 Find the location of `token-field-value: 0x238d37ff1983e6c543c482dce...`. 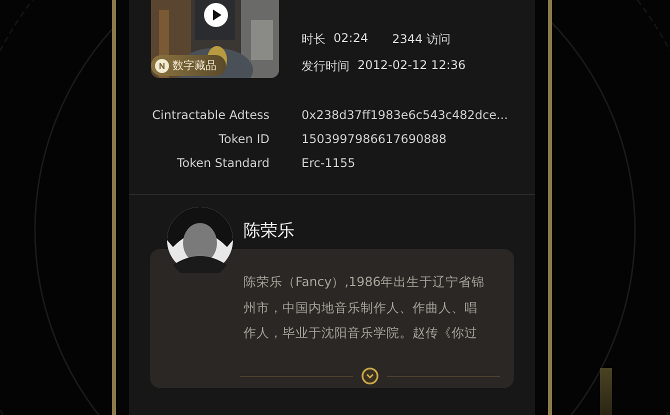

token-field-value: 0x238d37ff1983e6c543c482dce... is located at coordinates (405, 115).